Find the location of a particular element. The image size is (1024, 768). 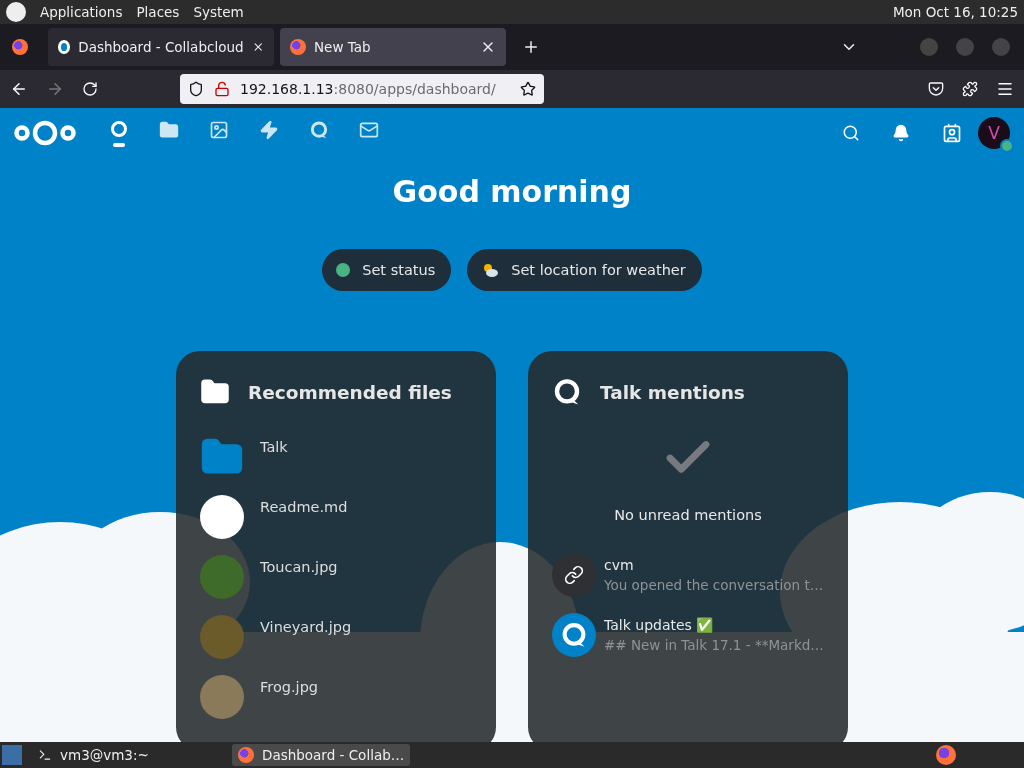

file-name: Toucan.jpg is located at coordinates (299, 567).